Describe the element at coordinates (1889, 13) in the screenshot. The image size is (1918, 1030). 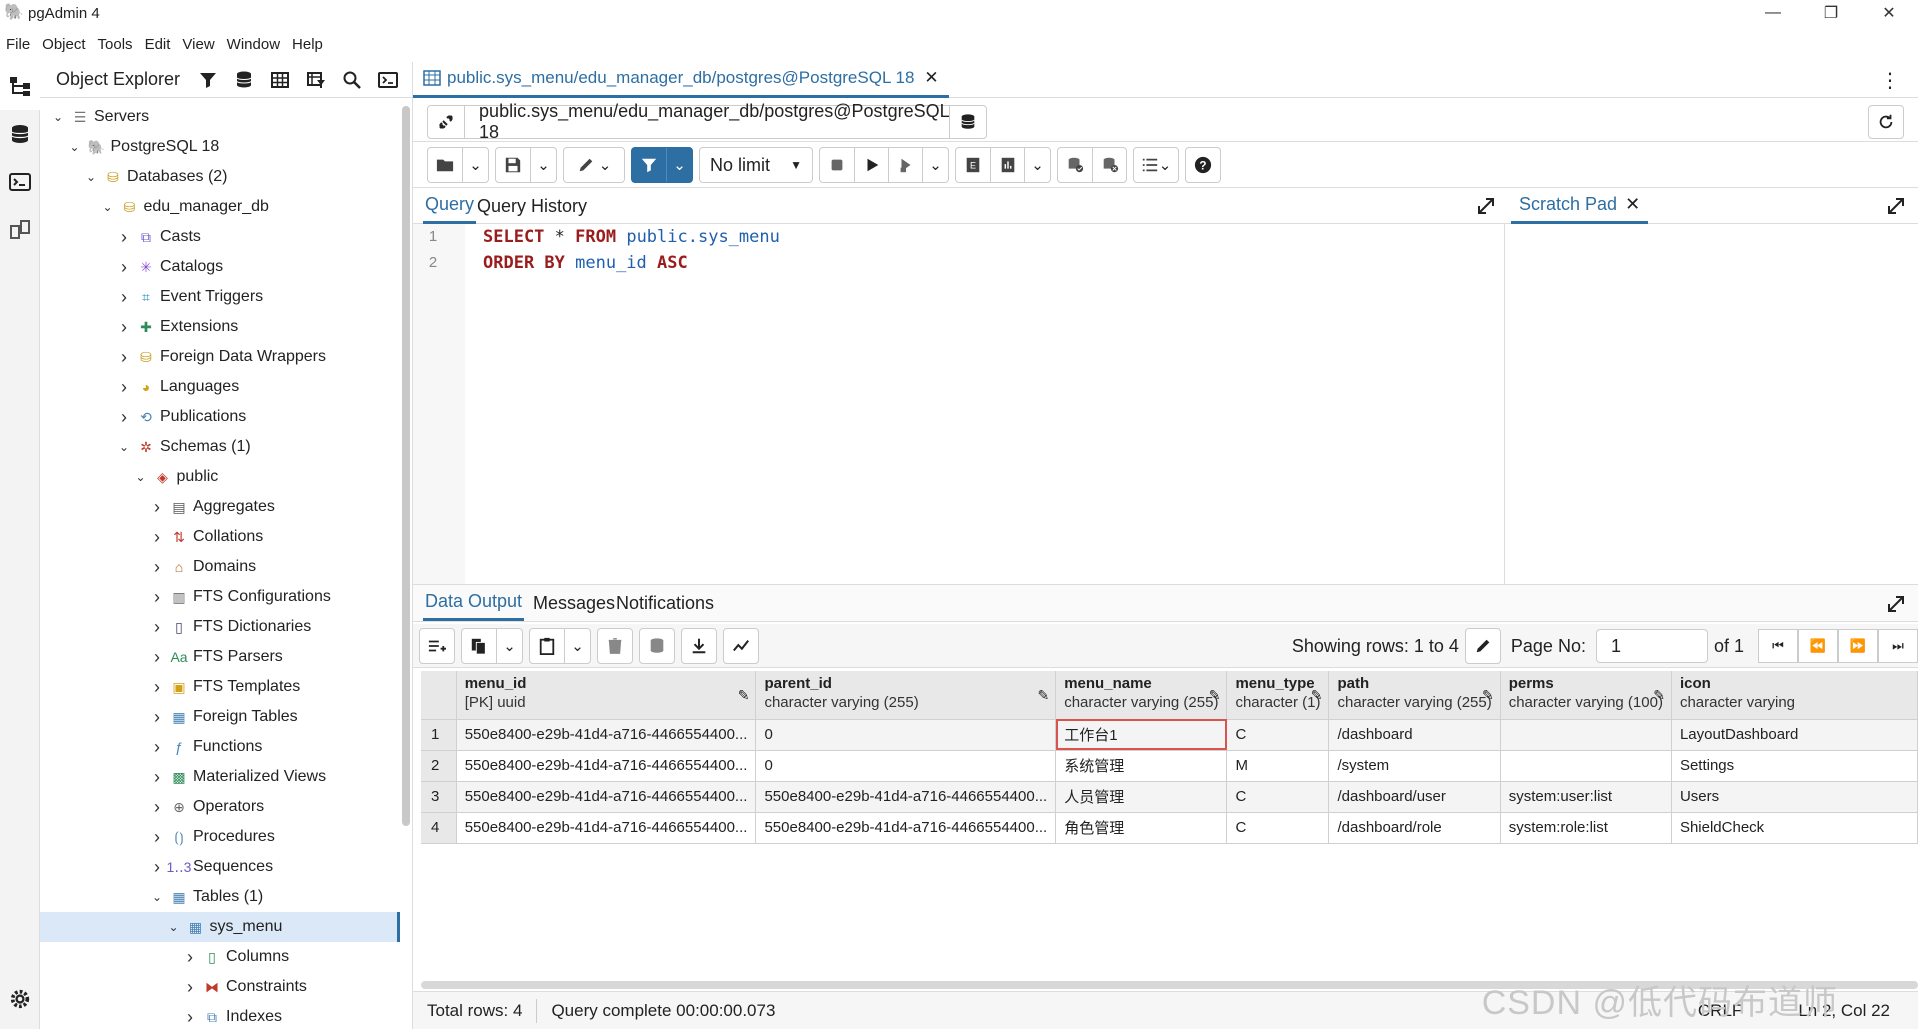
I see `close-icon: ✕` at that location.